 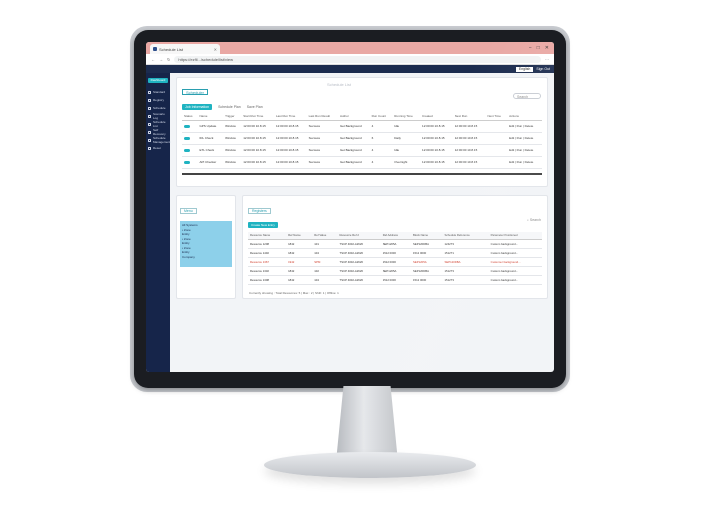 I want to click on column-header: Next Run, so click(x=469, y=117).